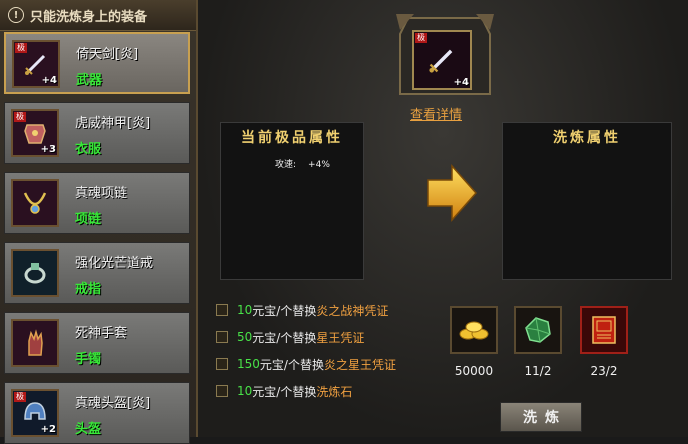 Image resolution: width=688 pixels, height=444 pixels. I want to click on replace-option-4: 10 元宝/个替换 洗炼石, so click(284, 391).